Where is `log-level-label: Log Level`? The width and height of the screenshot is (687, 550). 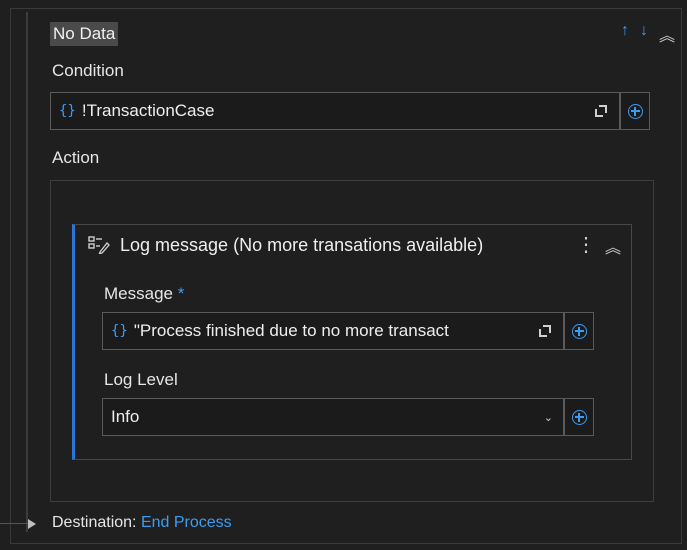 log-level-label: Log Level is located at coordinates (141, 379).